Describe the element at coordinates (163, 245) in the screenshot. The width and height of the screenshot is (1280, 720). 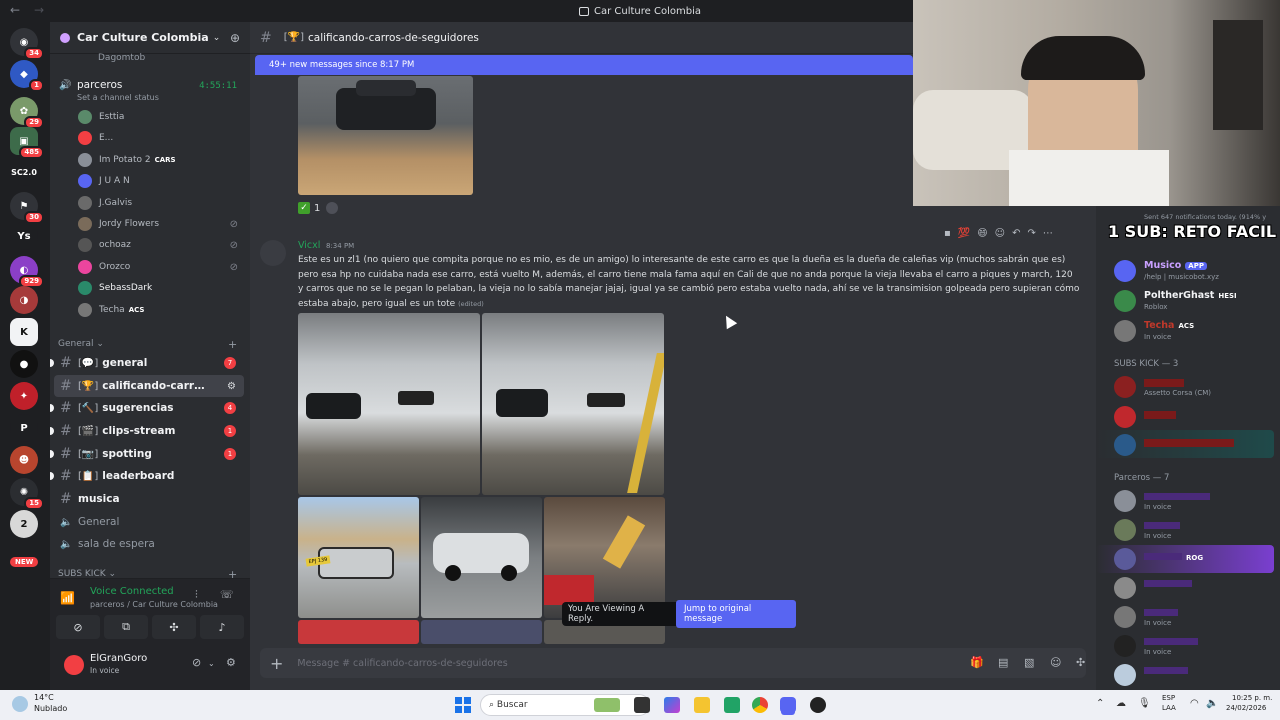
I see `voice-user: ochoaz ⊘` at that location.